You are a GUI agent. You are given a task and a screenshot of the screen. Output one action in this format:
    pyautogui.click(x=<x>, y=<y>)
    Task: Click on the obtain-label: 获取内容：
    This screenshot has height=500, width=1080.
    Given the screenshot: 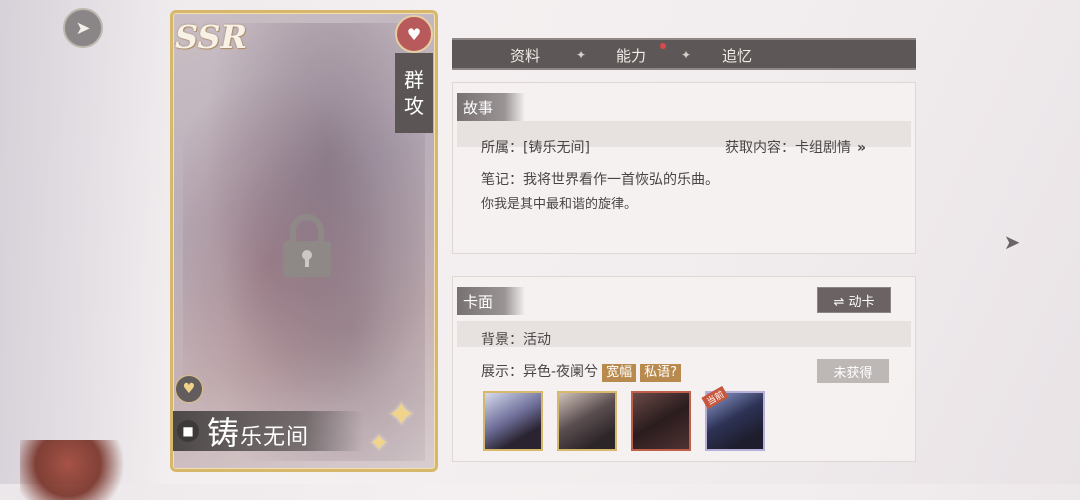 What is the action you would take?
    pyautogui.click(x=760, y=148)
    